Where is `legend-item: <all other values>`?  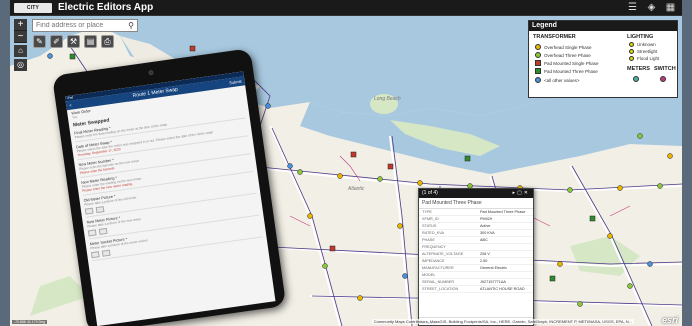 legend-item: <all other values> is located at coordinates (557, 80).